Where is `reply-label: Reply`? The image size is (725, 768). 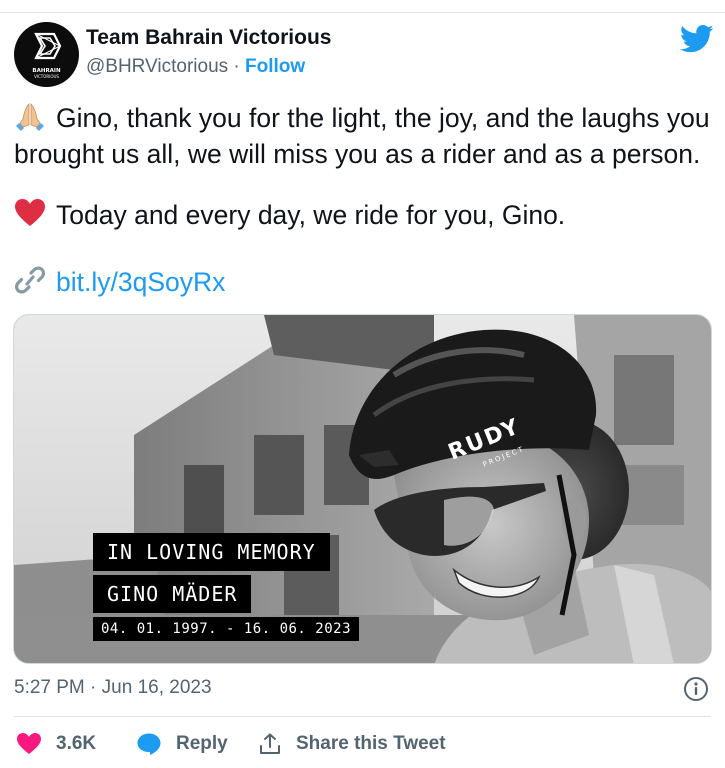 reply-label: Reply is located at coordinates (202, 743).